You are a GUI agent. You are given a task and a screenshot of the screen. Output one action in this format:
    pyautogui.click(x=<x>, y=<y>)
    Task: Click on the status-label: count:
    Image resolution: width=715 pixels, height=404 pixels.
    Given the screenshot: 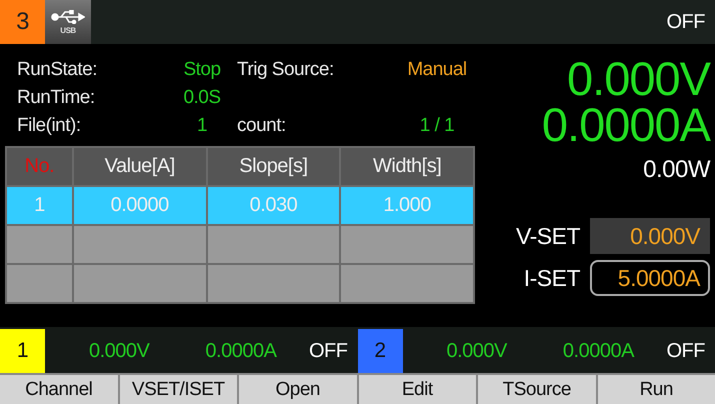 What is the action you would take?
    pyautogui.click(x=262, y=126)
    